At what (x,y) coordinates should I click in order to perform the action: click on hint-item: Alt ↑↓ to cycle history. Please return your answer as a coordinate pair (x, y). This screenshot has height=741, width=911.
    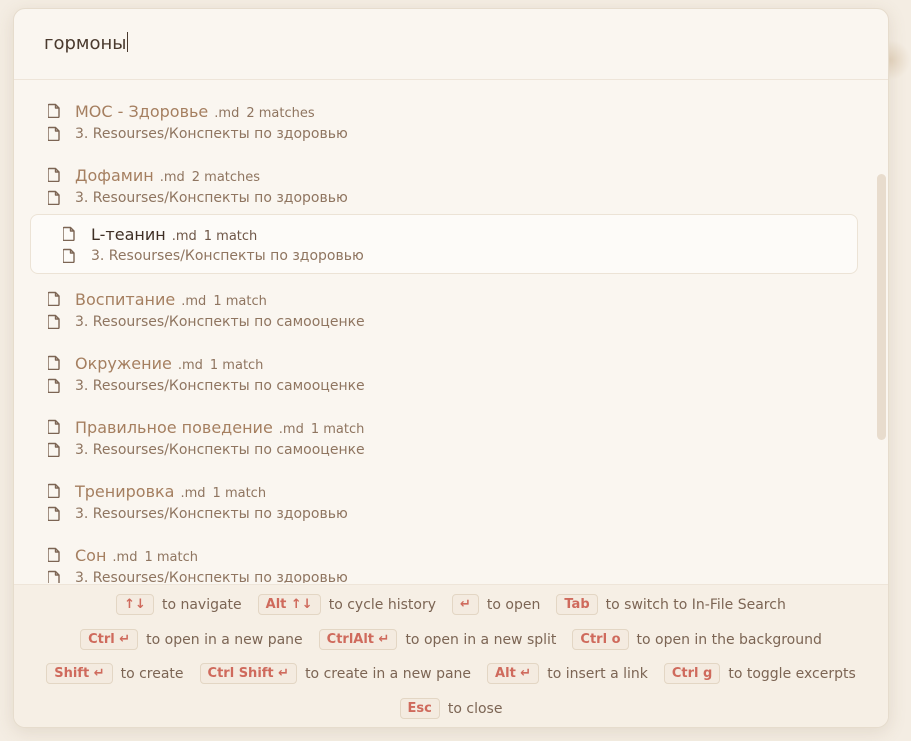
    Looking at the image, I should click on (346, 604).